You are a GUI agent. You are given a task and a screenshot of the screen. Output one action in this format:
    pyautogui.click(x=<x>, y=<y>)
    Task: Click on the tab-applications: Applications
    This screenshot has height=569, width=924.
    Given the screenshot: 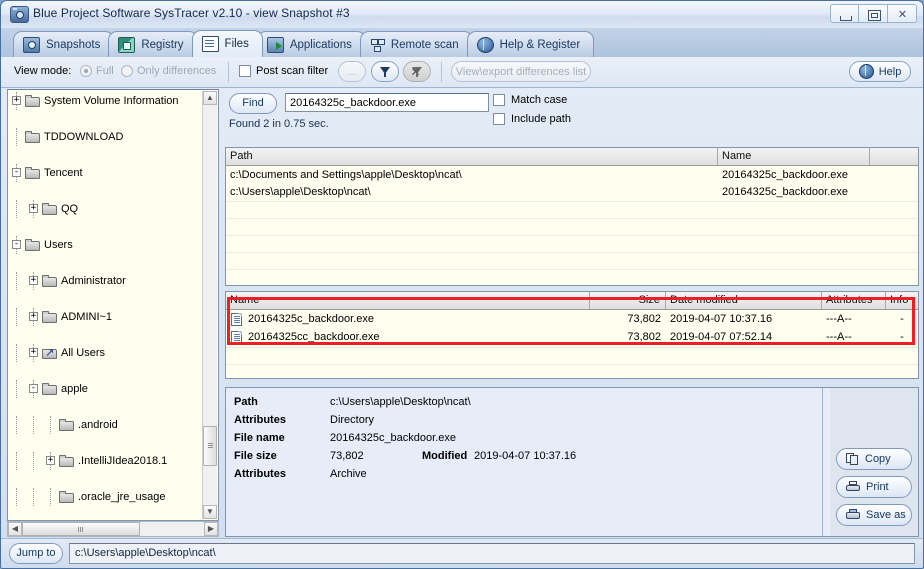 What is the action you would take?
    pyautogui.click(x=311, y=44)
    